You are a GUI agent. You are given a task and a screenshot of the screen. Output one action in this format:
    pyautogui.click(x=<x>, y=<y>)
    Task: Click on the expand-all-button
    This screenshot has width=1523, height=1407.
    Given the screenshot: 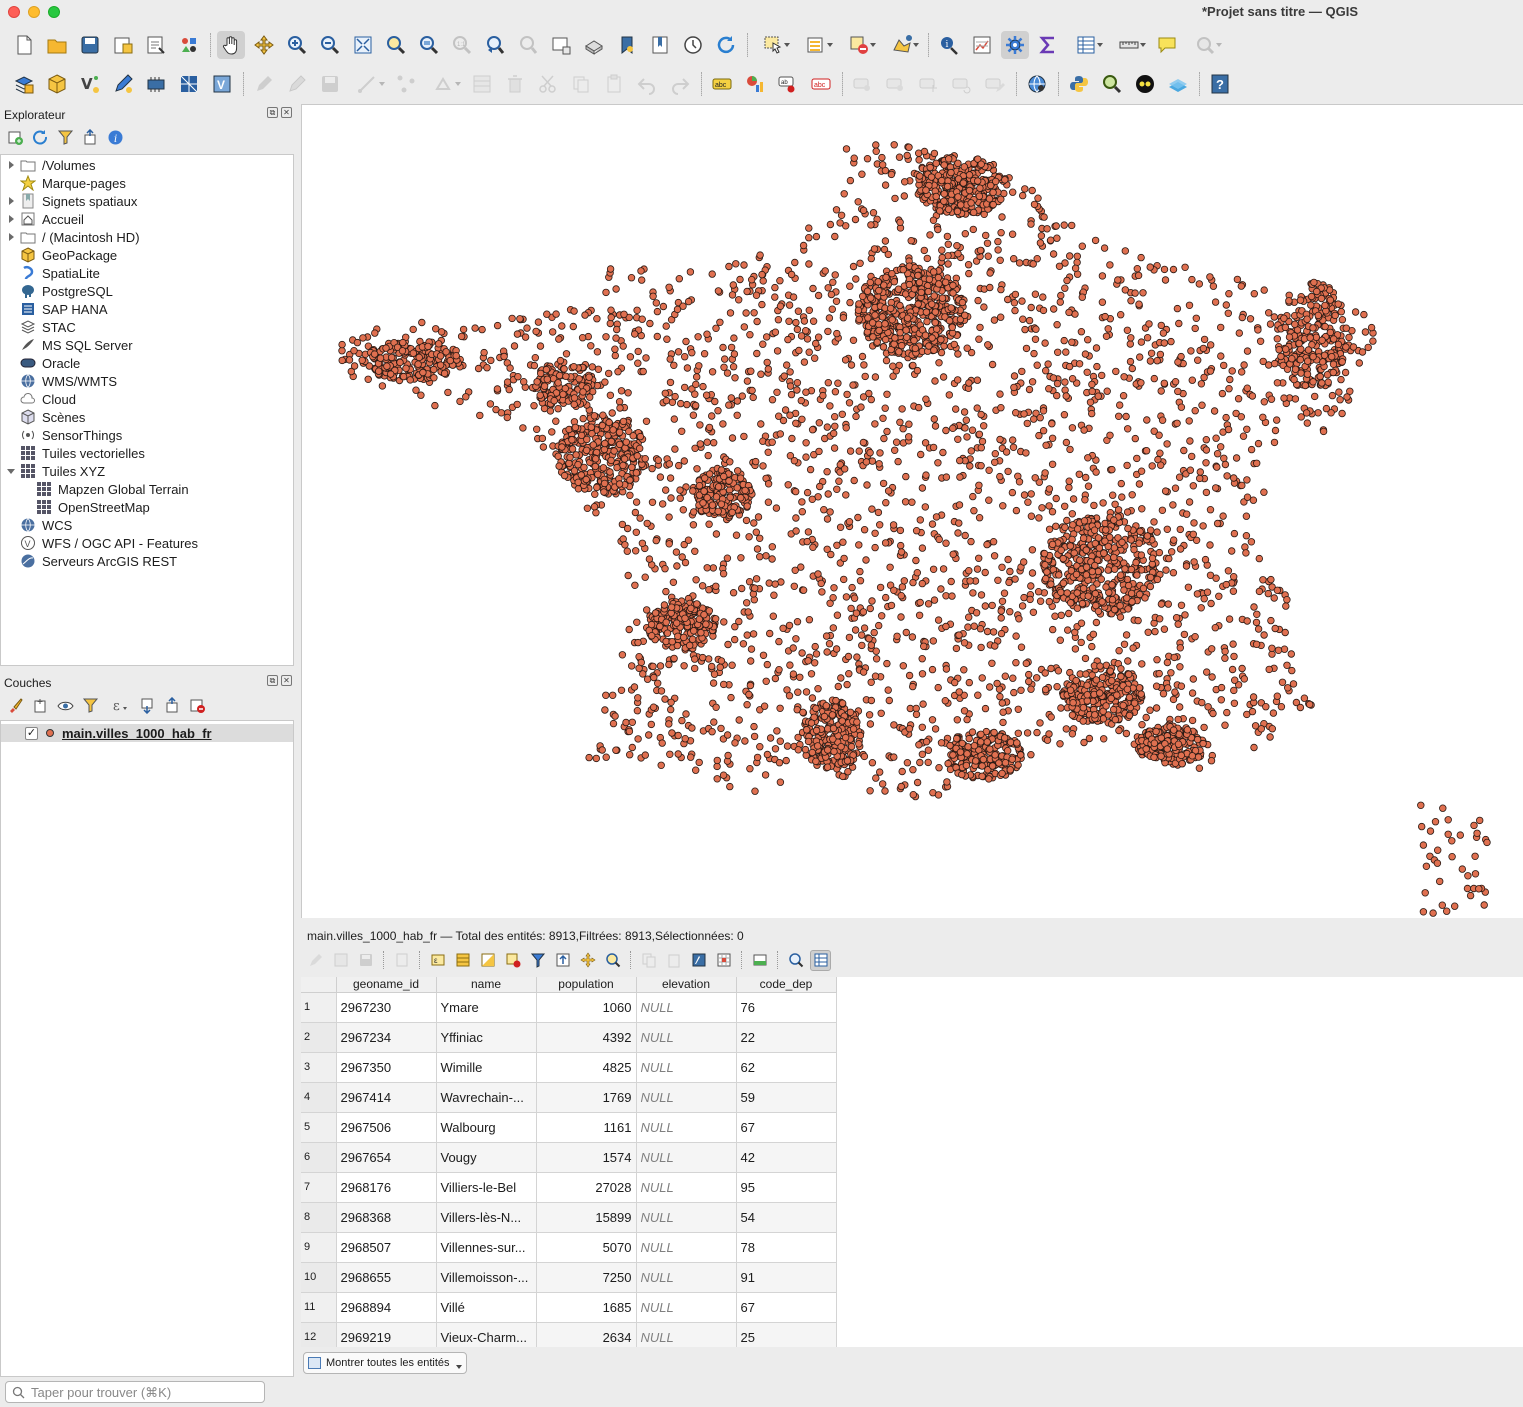 What is the action you would take?
    pyautogui.click(x=147, y=705)
    